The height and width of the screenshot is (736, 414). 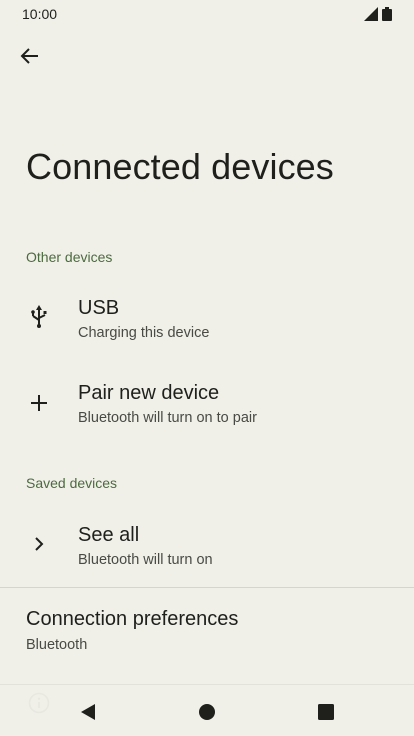 I want to click on connection-preferences-title: Connection preferences, so click(x=132, y=619).